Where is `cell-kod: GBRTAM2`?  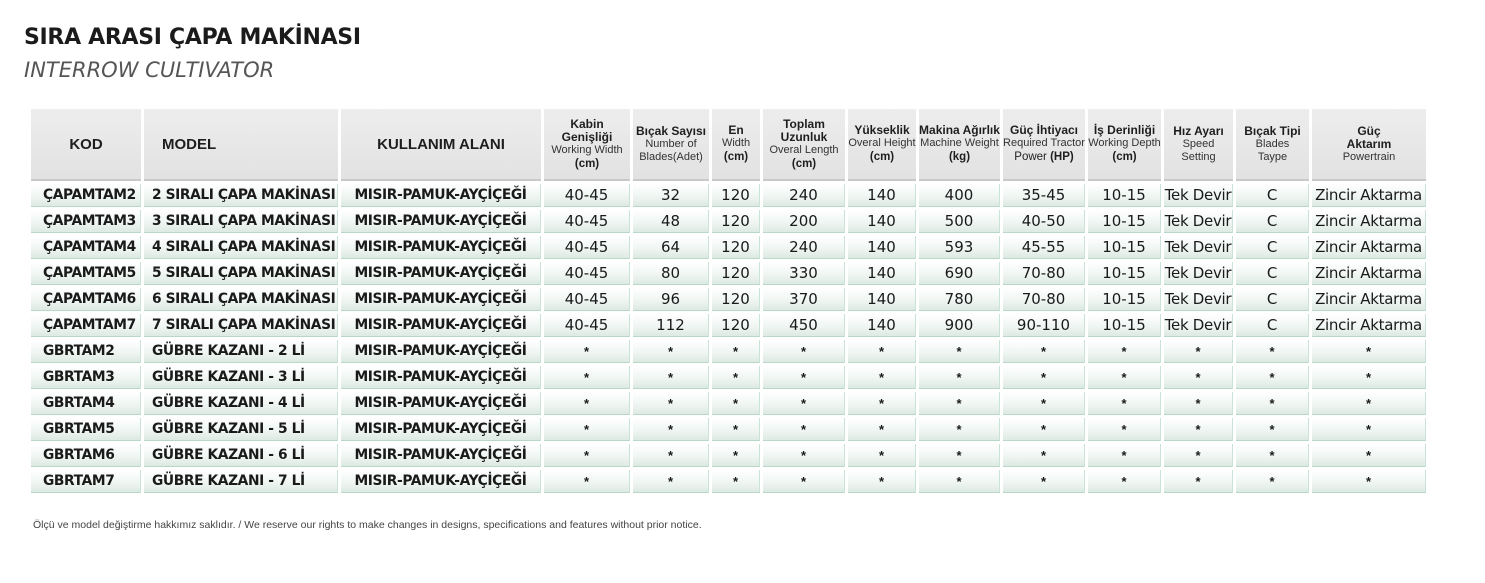
cell-kod: GBRTAM2 is located at coordinates (86, 351).